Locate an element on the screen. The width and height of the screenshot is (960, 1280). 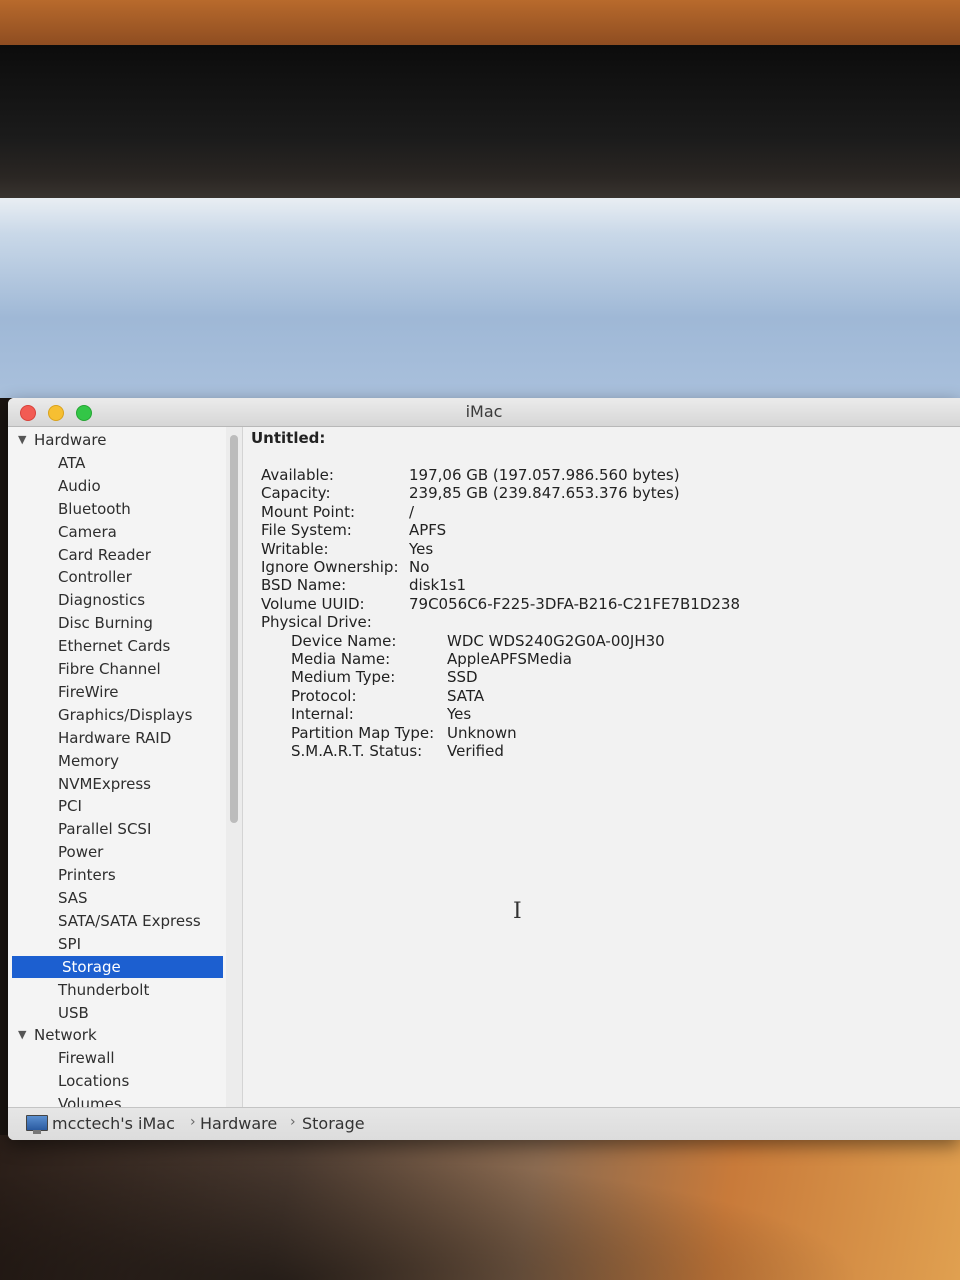
sidebar-group-label: Hardware is located at coordinates (70, 440).